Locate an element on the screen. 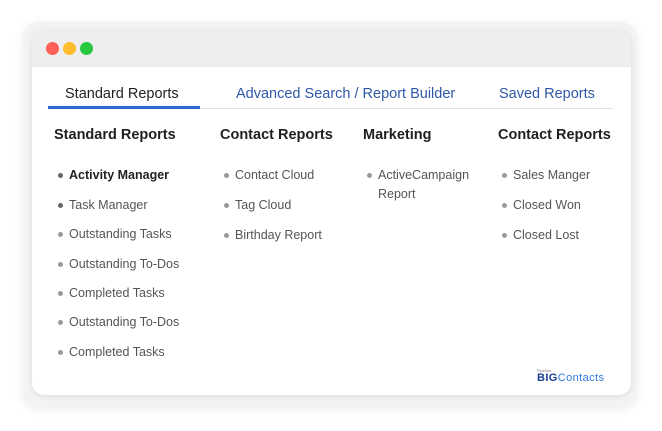  logo-part-big: BIG is located at coordinates (547, 378).